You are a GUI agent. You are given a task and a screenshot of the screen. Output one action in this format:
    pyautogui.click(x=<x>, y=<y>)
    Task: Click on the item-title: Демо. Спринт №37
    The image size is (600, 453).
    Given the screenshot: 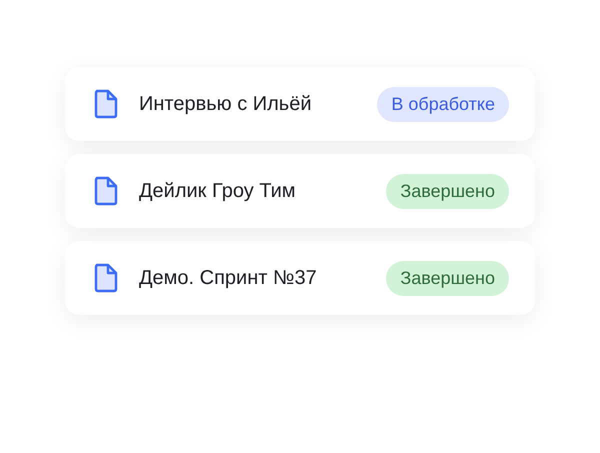 What is the action you would take?
    pyautogui.click(x=228, y=278)
    